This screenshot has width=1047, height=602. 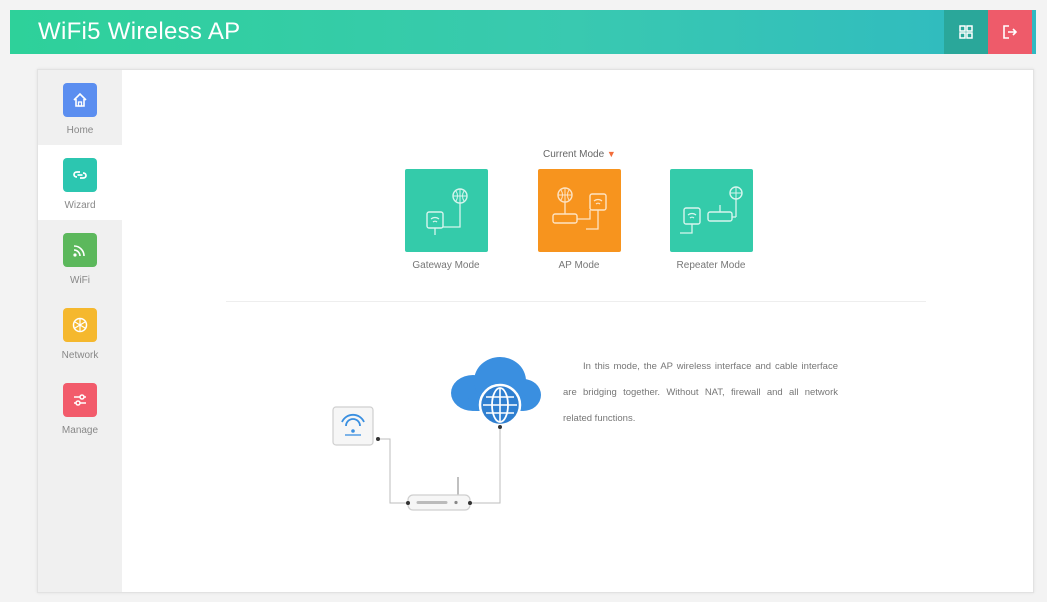 I want to click on app-title: WiFi5 Wireless AP, so click(x=139, y=31).